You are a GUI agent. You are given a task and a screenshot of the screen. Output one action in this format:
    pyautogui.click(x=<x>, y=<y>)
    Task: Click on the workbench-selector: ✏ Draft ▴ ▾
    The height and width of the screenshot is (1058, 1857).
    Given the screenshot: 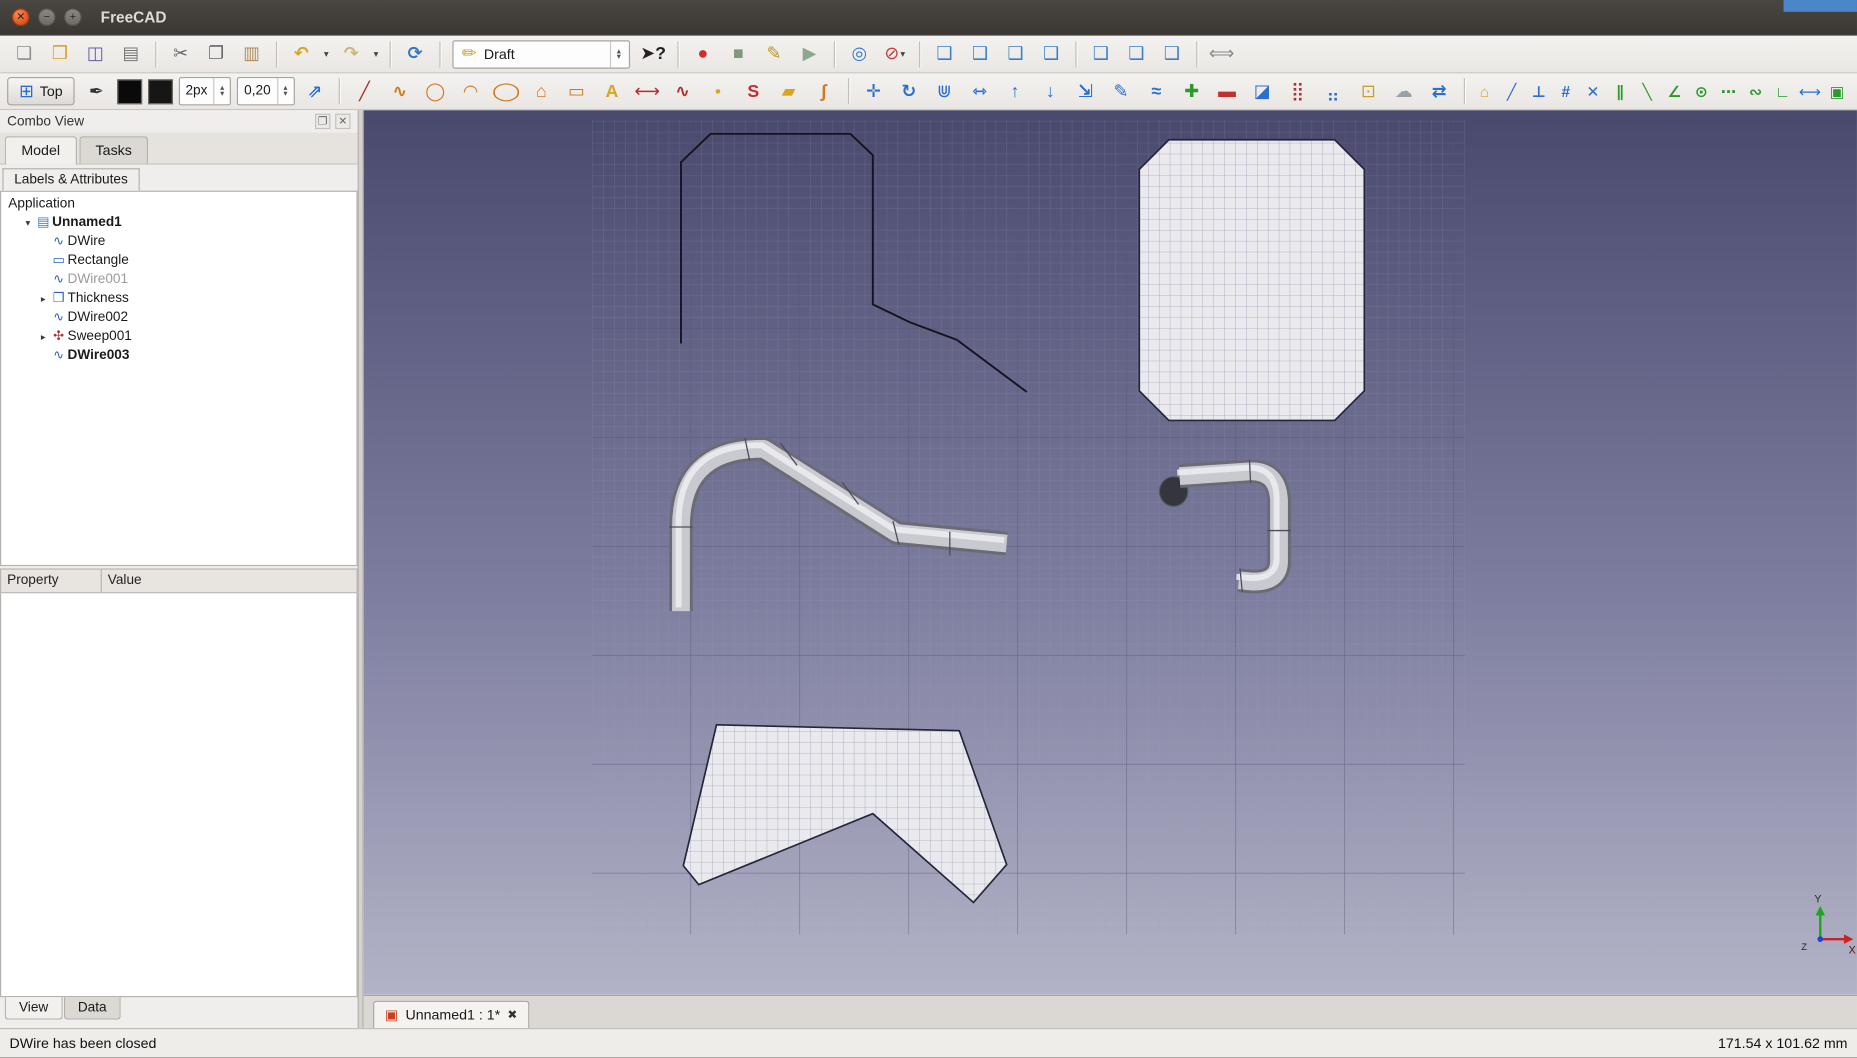 What is the action you would take?
    pyautogui.click(x=541, y=54)
    